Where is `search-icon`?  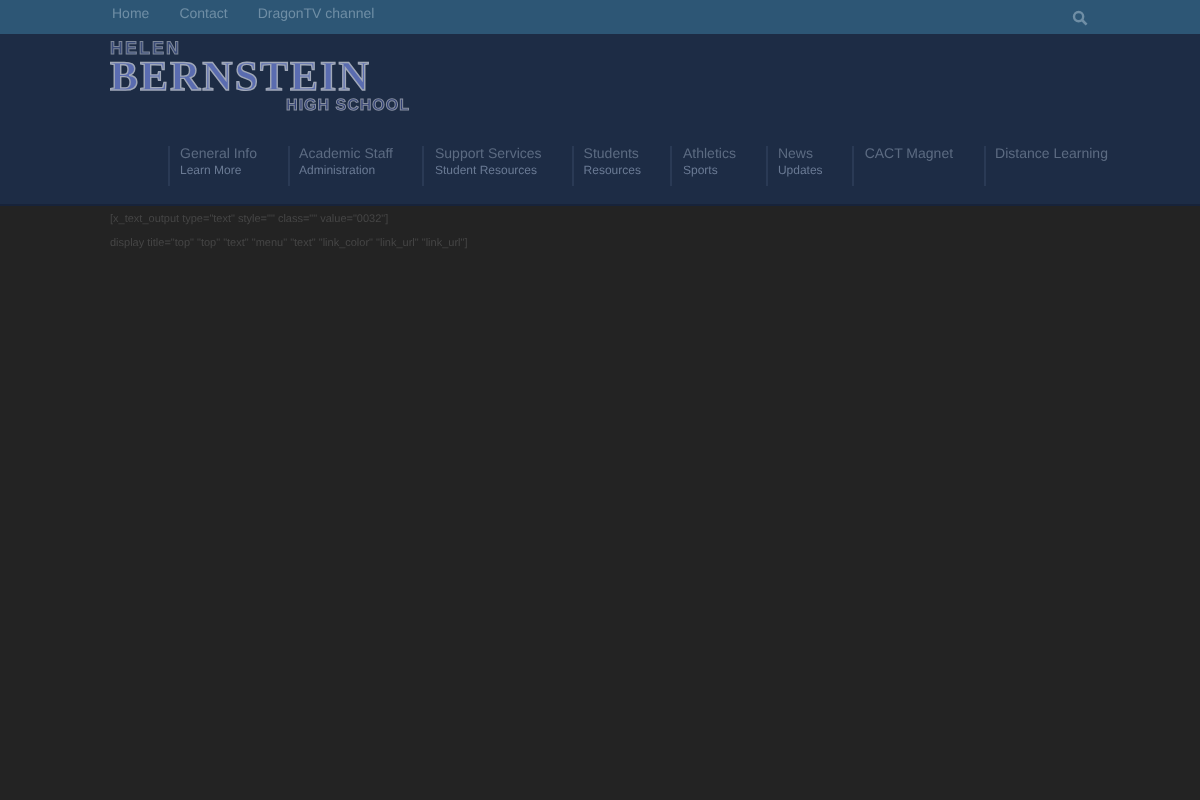 search-icon is located at coordinates (1080, 17).